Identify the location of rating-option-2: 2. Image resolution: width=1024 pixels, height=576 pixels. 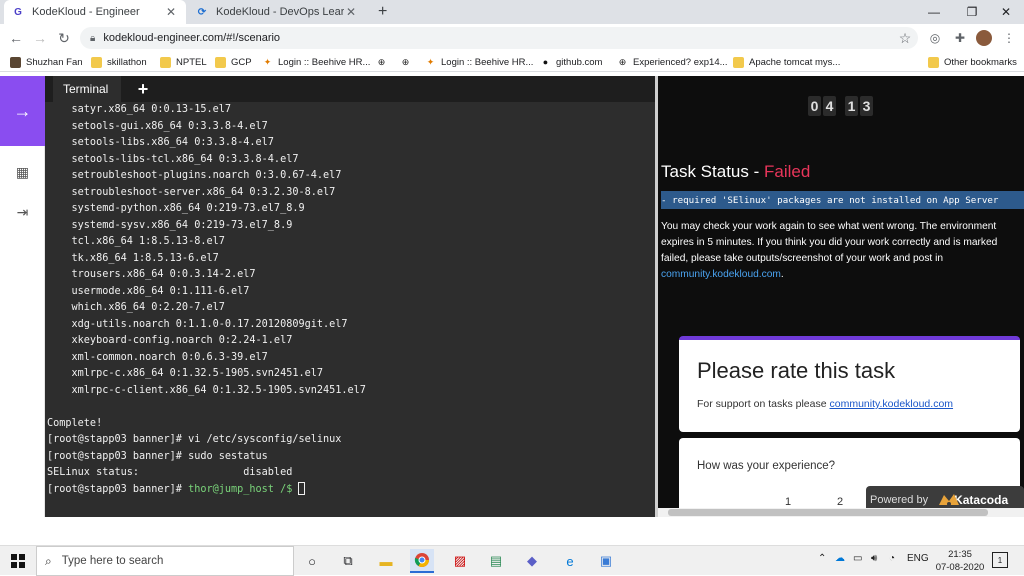
(840, 502).